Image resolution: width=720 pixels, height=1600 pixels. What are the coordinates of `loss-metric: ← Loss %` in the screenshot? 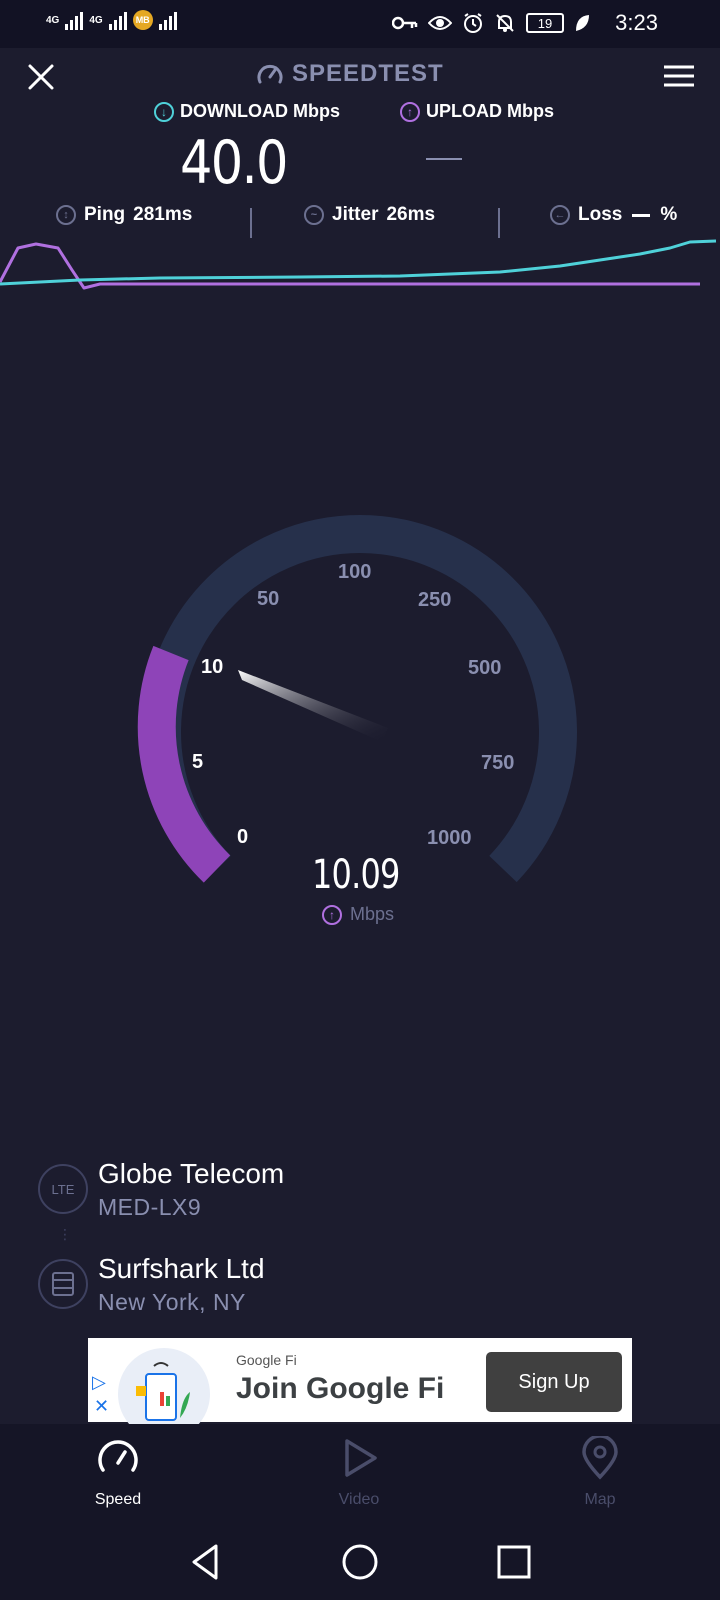 It's located at (613, 215).